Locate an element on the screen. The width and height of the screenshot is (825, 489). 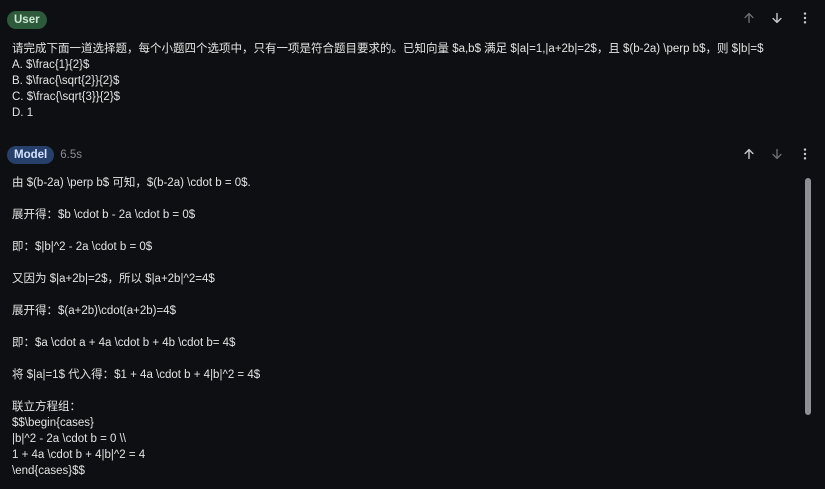
user-turn-actions is located at coordinates (777, 18).